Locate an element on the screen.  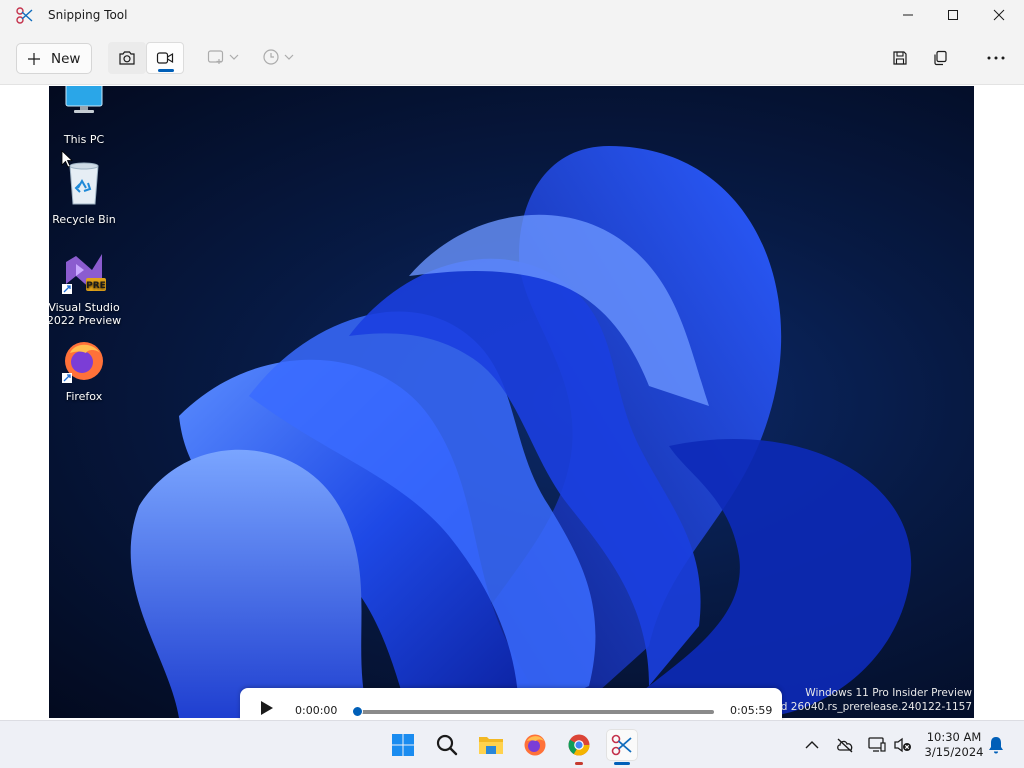
desktop-icon-recycle-bin: Recycle Bin is located at coordinates (86, 194).